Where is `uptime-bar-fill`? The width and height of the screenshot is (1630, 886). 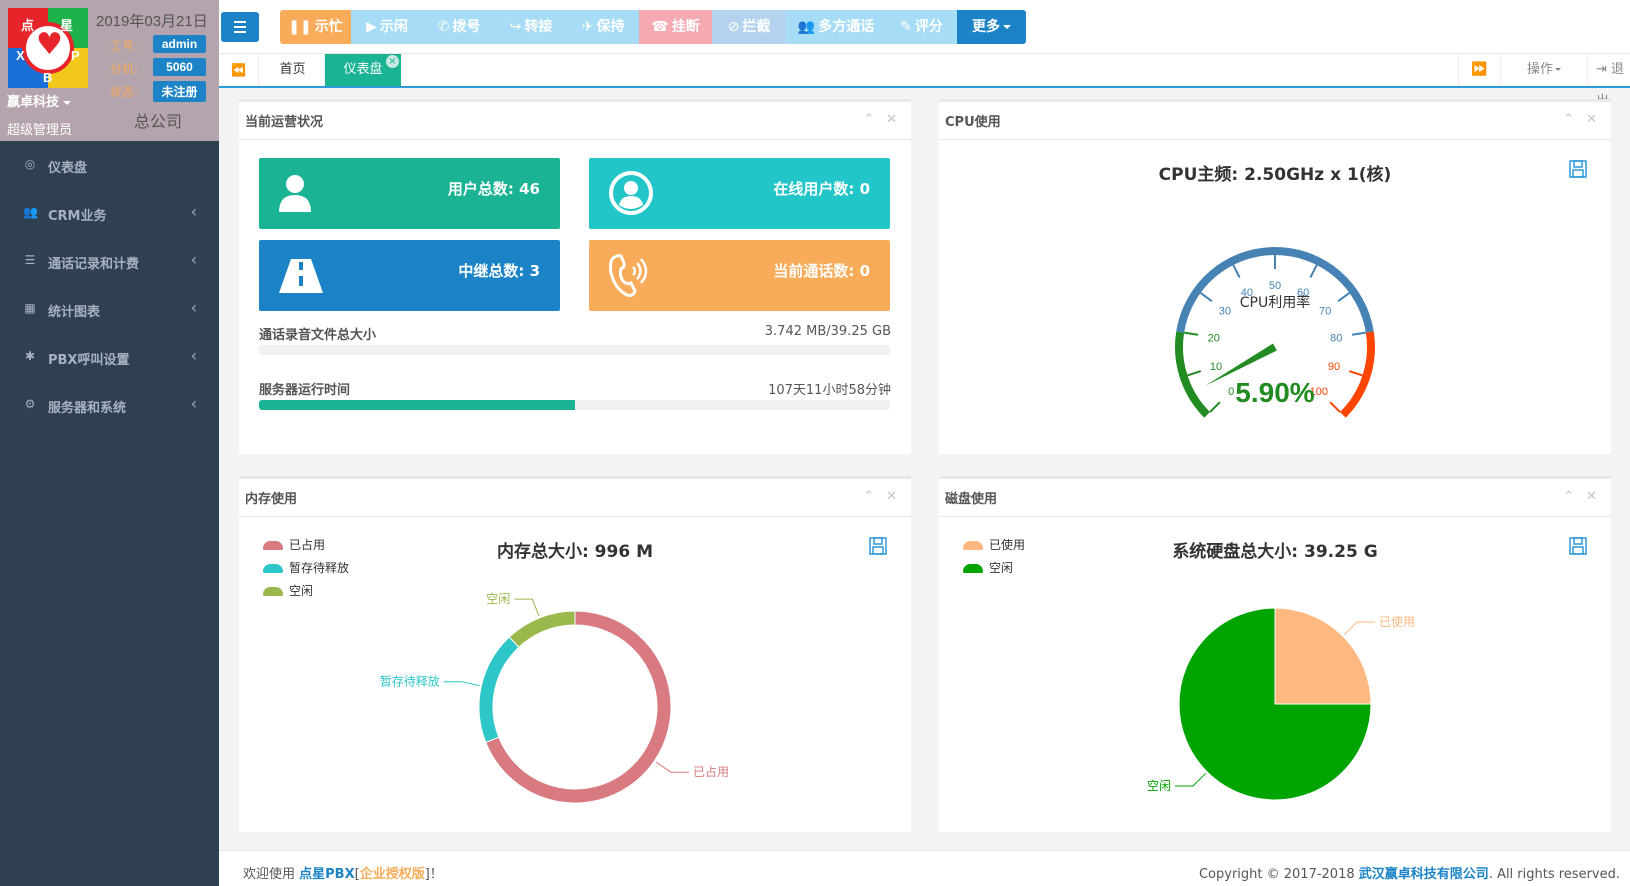
uptime-bar-fill is located at coordinates (417, 405).